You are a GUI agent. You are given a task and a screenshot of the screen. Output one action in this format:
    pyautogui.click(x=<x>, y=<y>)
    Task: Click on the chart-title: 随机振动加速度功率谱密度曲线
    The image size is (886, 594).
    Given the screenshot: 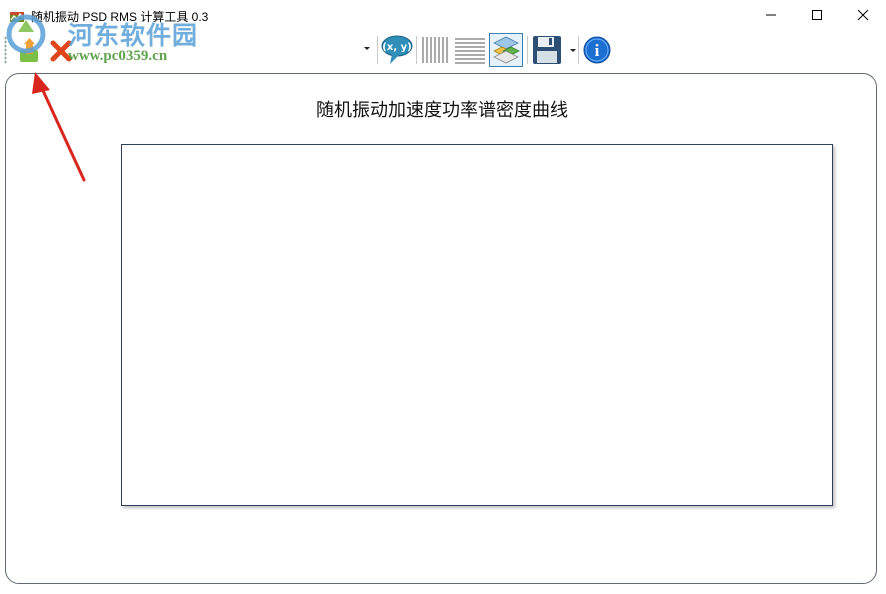 What is the action you would take?
    pyautogui.click(x=442, y=110)
    